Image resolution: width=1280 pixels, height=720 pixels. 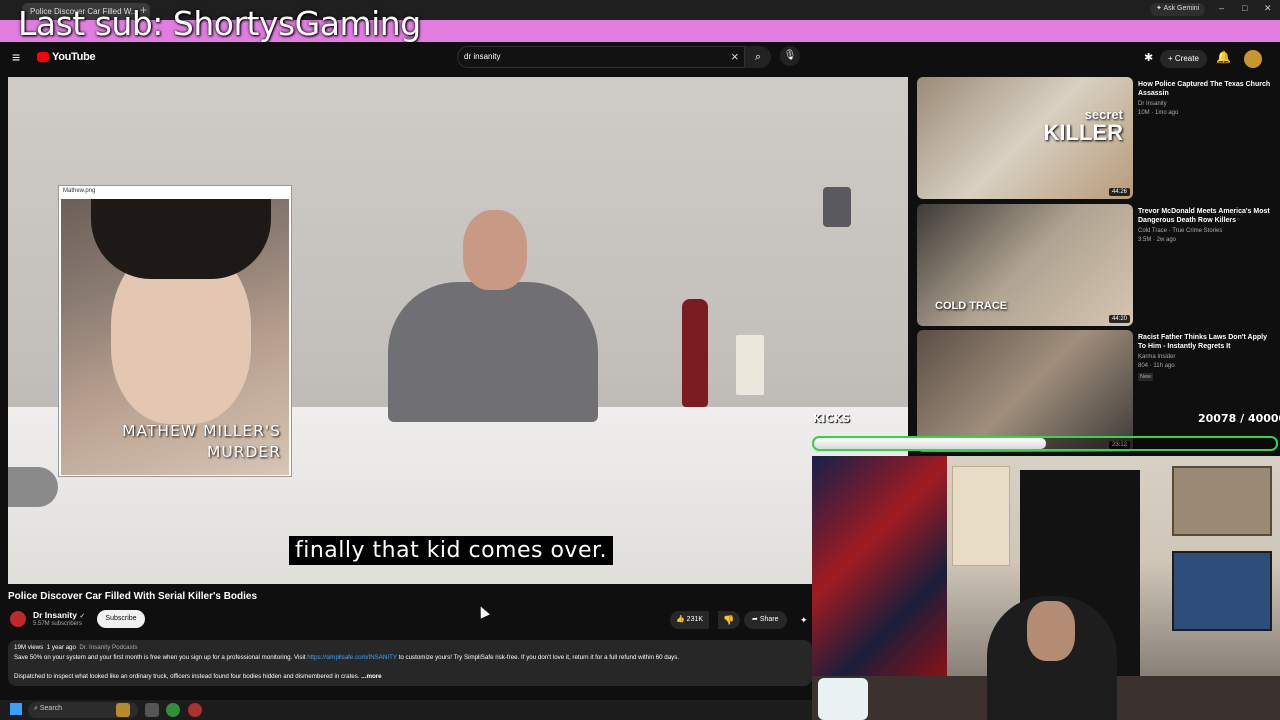 What do you see at coordinates (175, 337) in the screenshot?
I see `victim-portrait: MATHEW MILLER'S MURDER` at bounding box center [175, 337].